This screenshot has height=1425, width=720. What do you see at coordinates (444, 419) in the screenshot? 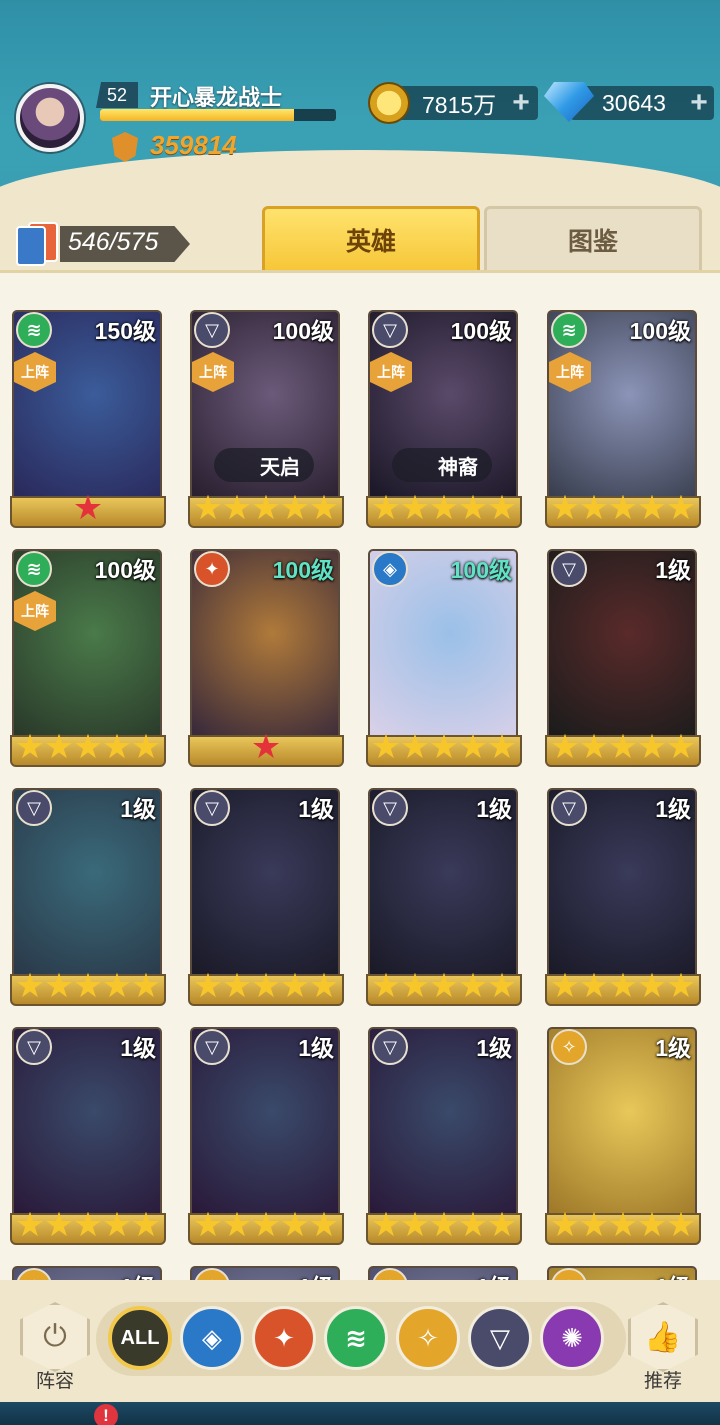
I see `hero-card: ▽ 100级 上阵 神裔` at bounding box center [444, 419].